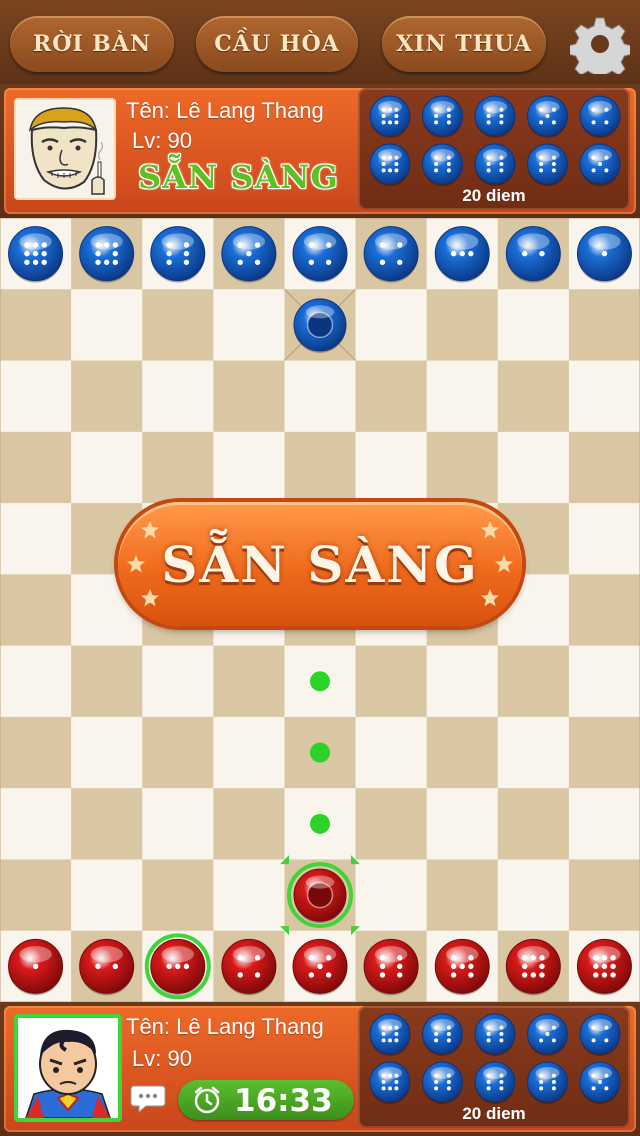 The height and width of the screenshot is (1136, 640). I want to click on offer-draw-button: CẦU HÒA, so click(277, 44).